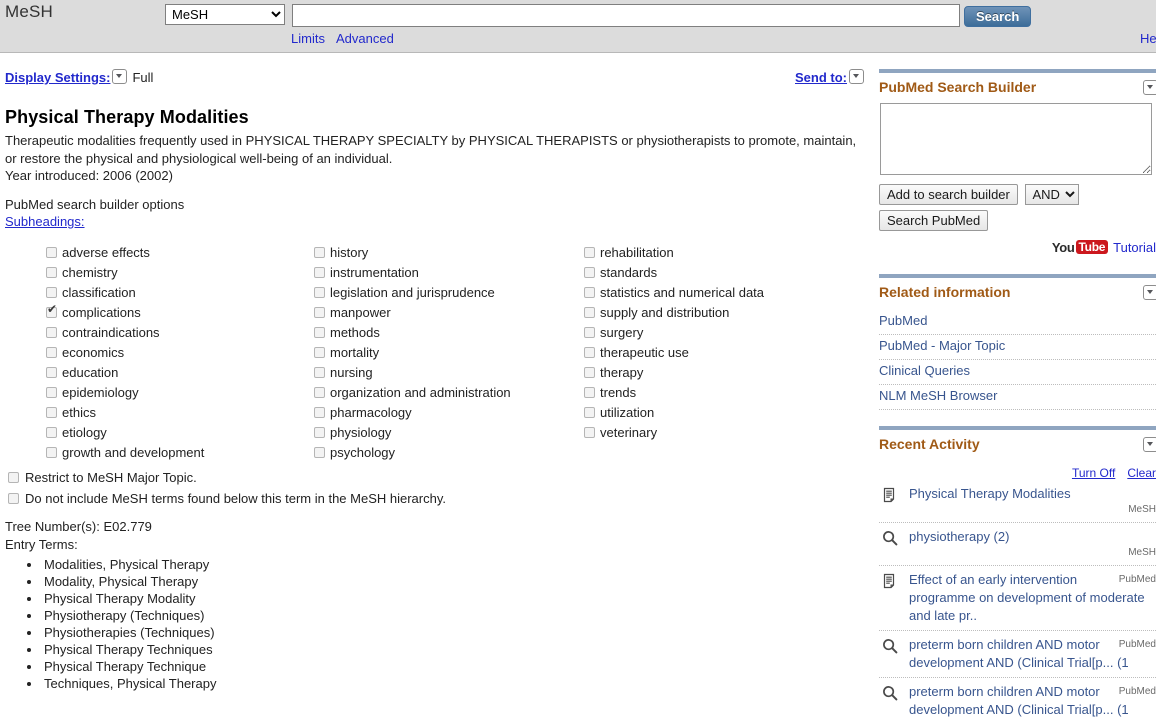 The height and width of the screenshot is (718, 1156). What do you see at coordinates (674, 293) in the screenshot?
I see `subheading-row: statistics and numerical data` at bounding box center [674, 293].